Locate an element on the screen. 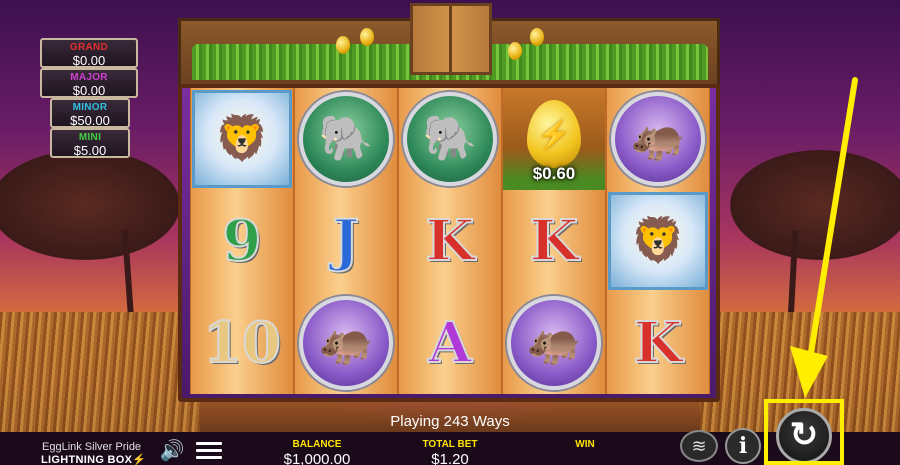 This screenshot has height=465, width=900. egg-prize-value: $0.60 is located at coordinates (554, 173).